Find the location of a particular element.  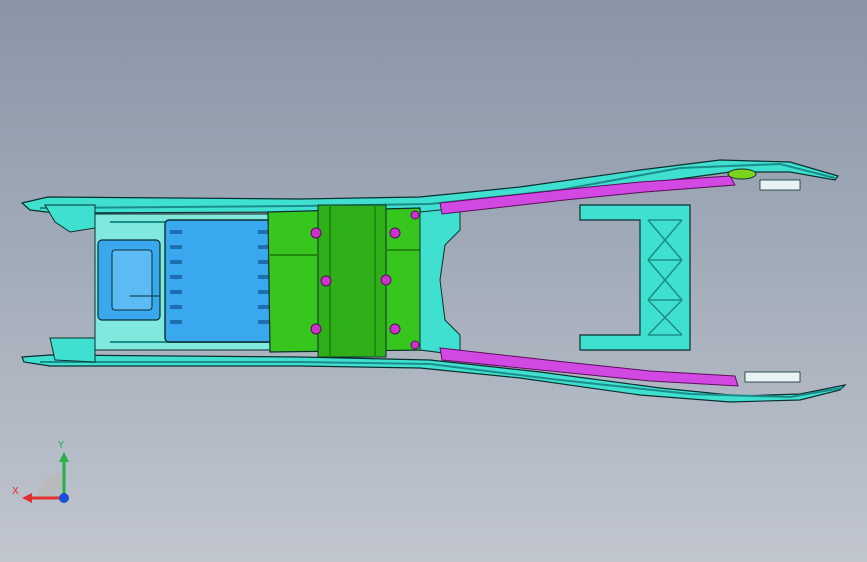

frame-fork-arch is located at coordinates (440, 281).